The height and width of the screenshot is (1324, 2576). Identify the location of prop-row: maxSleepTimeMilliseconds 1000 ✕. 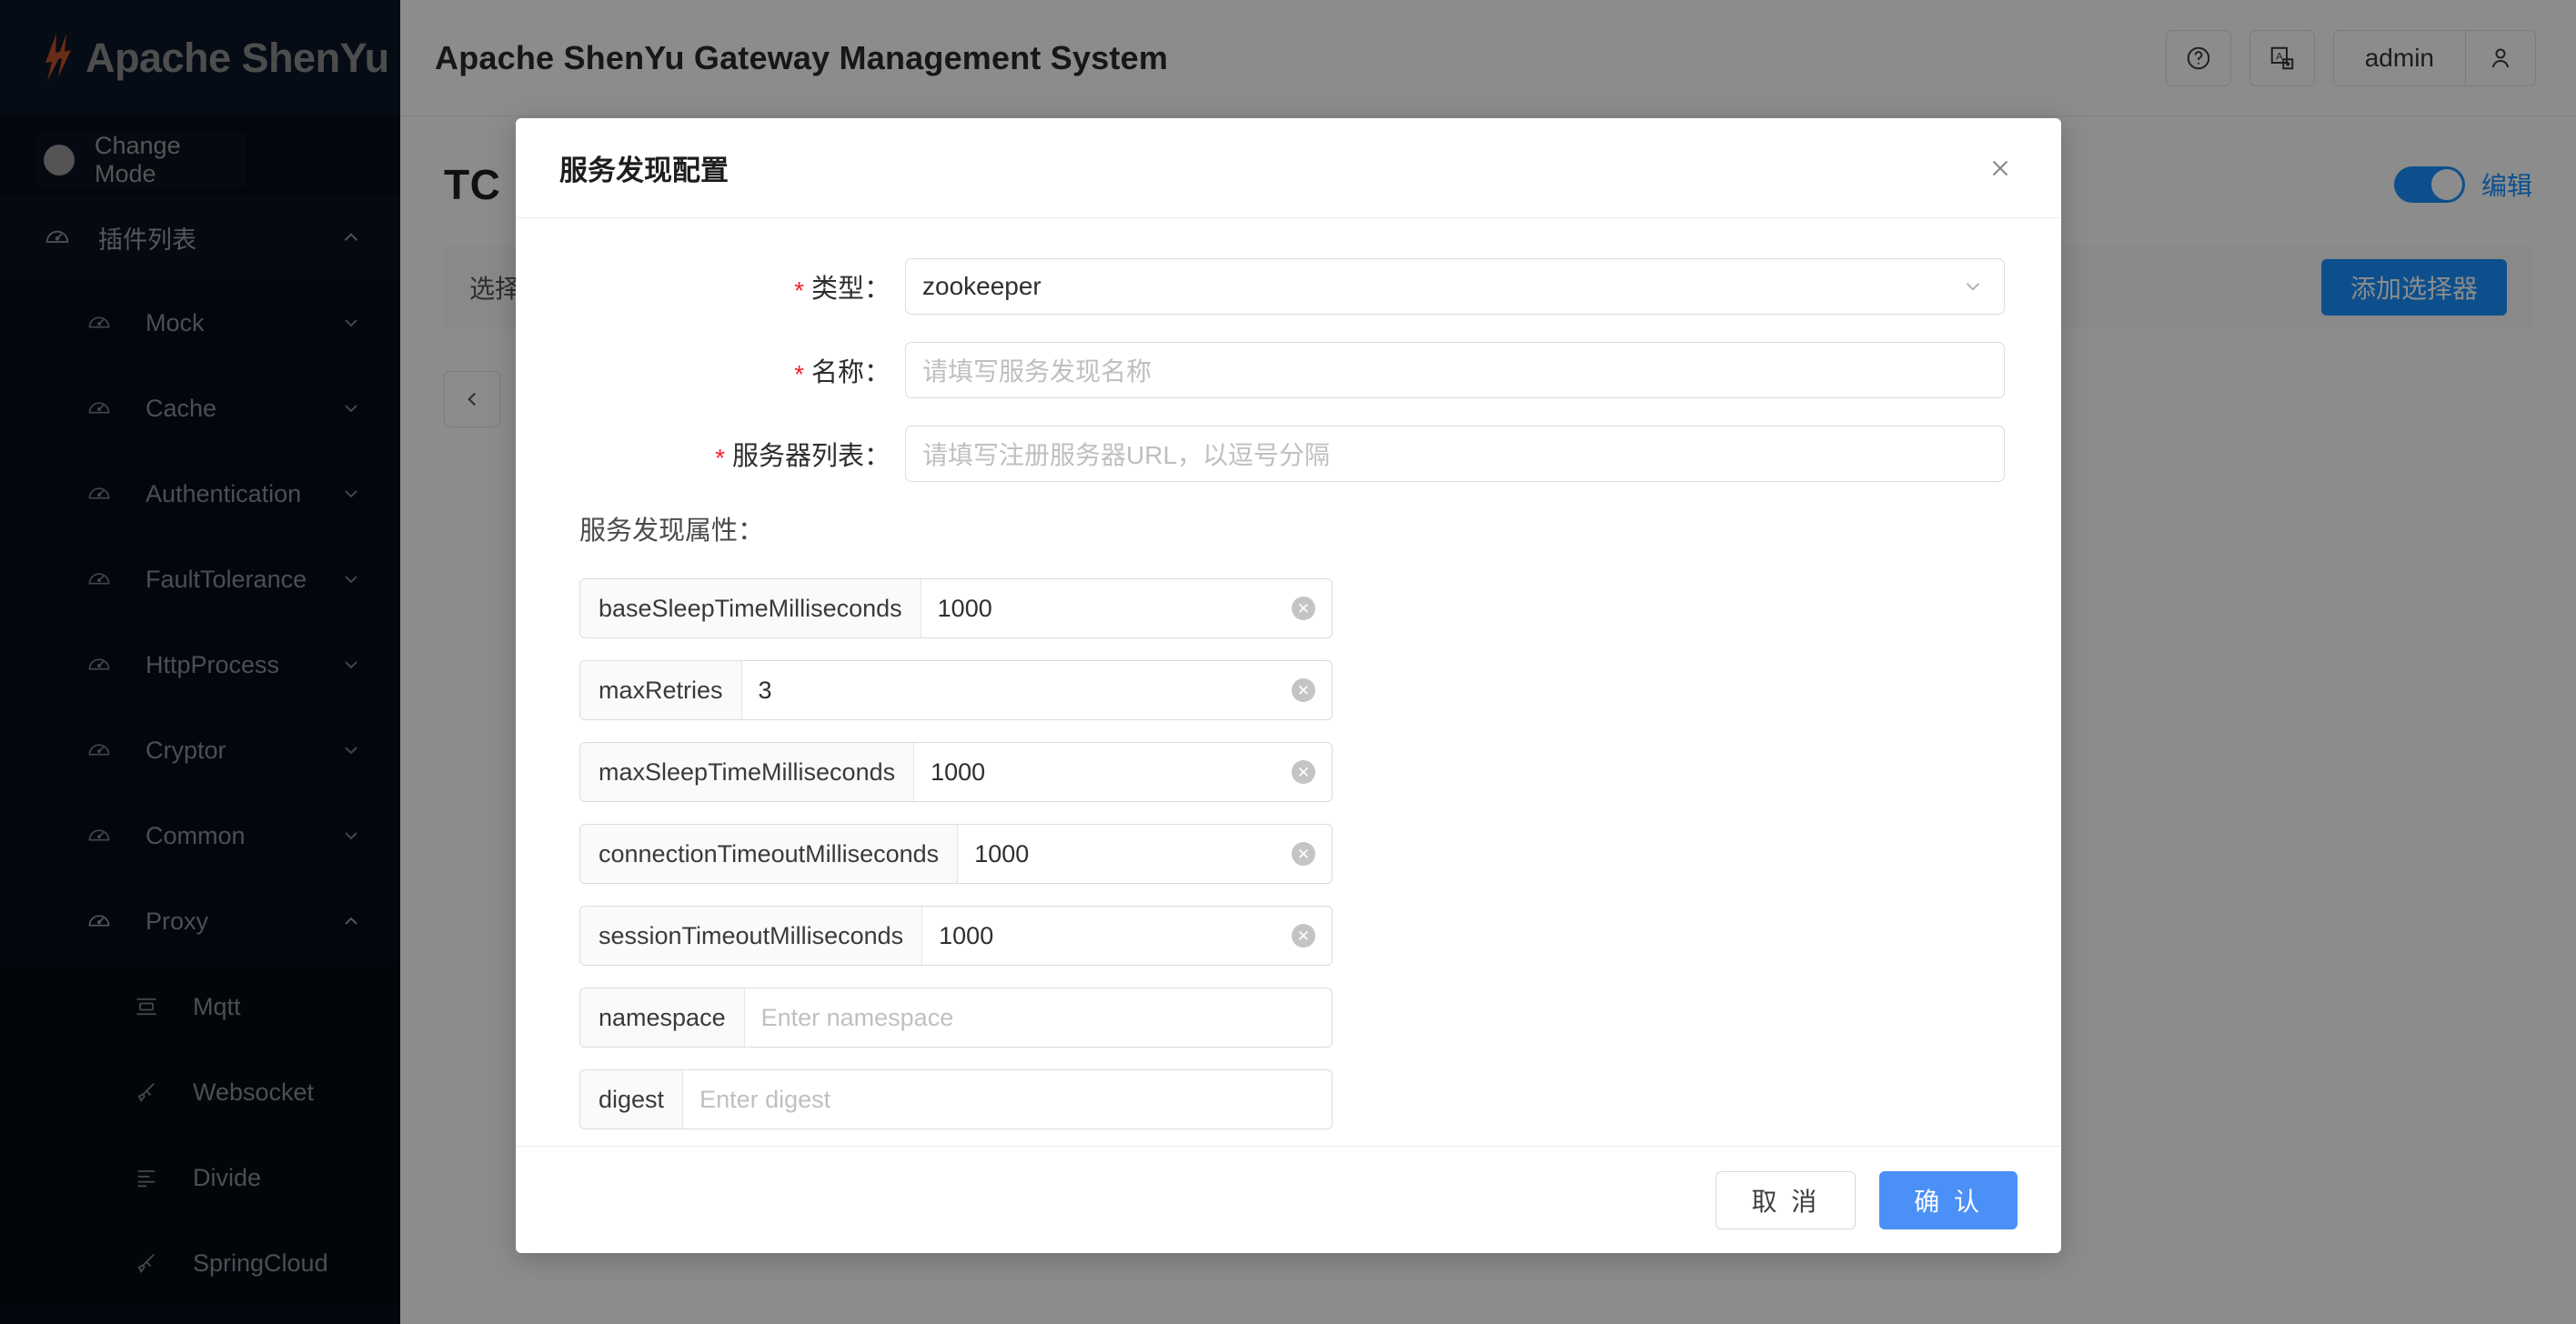
(956, 772).